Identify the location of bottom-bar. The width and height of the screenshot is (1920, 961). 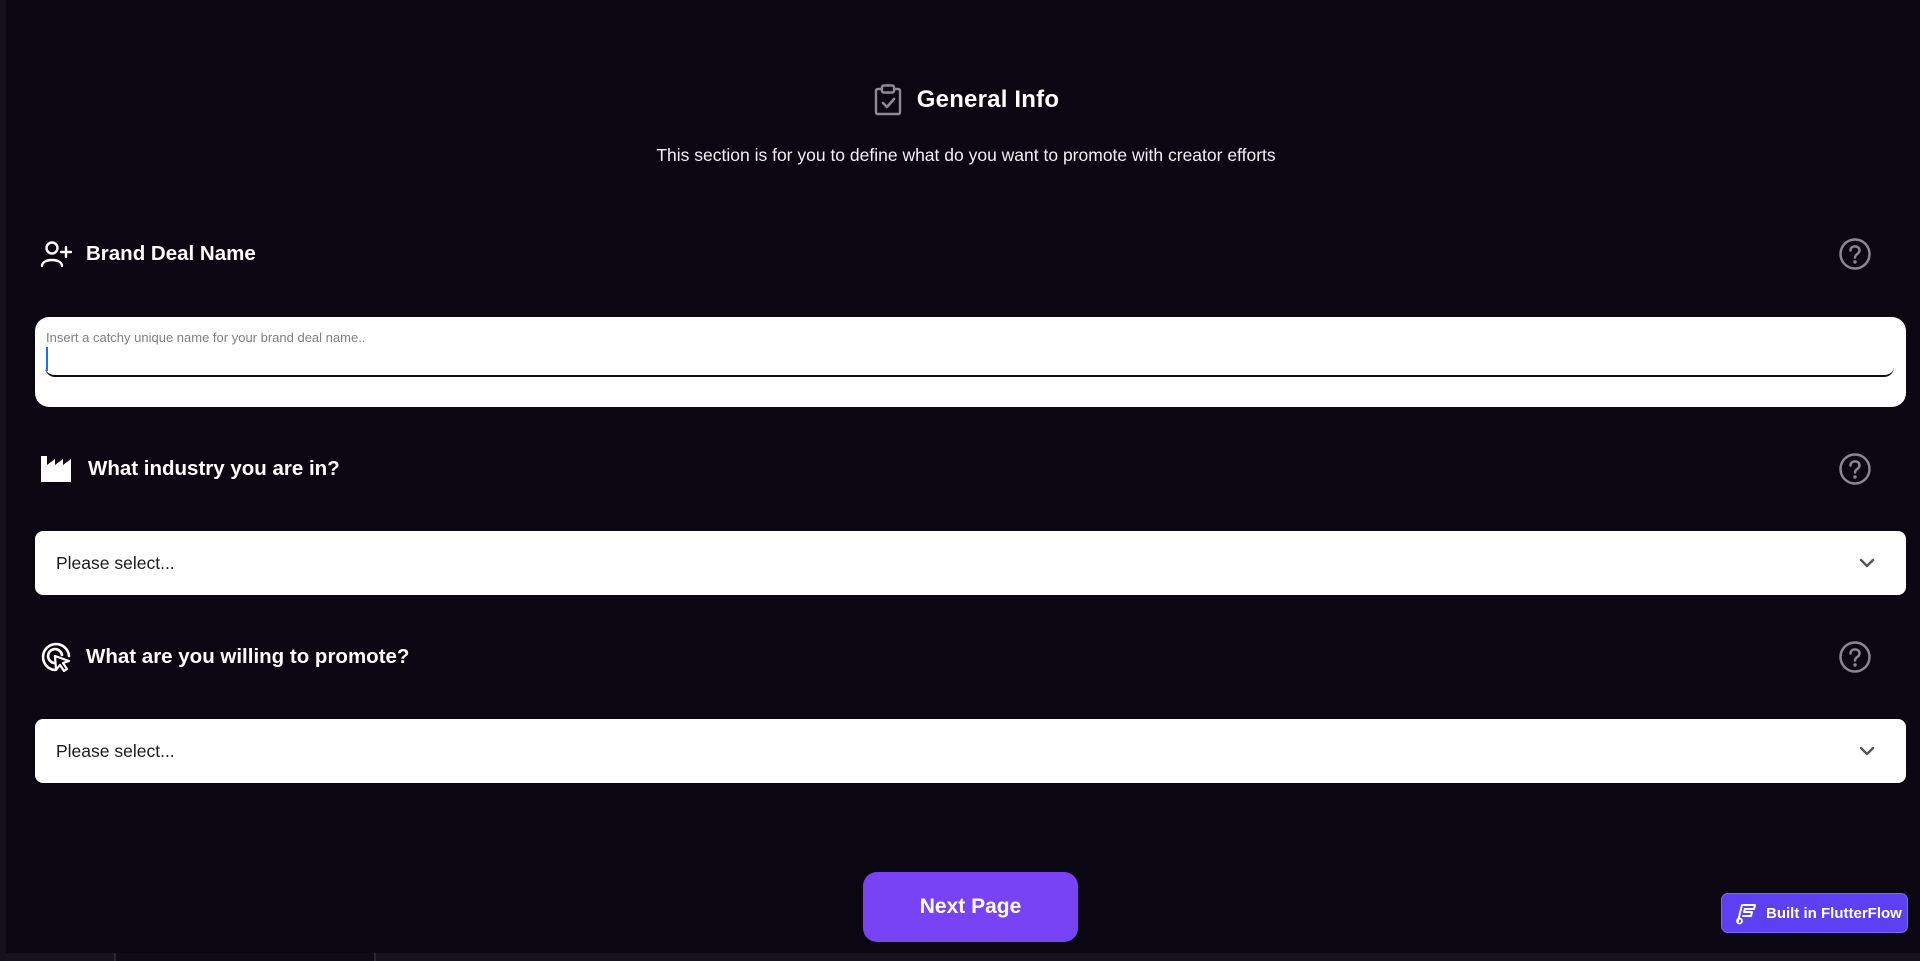
(963, 957).